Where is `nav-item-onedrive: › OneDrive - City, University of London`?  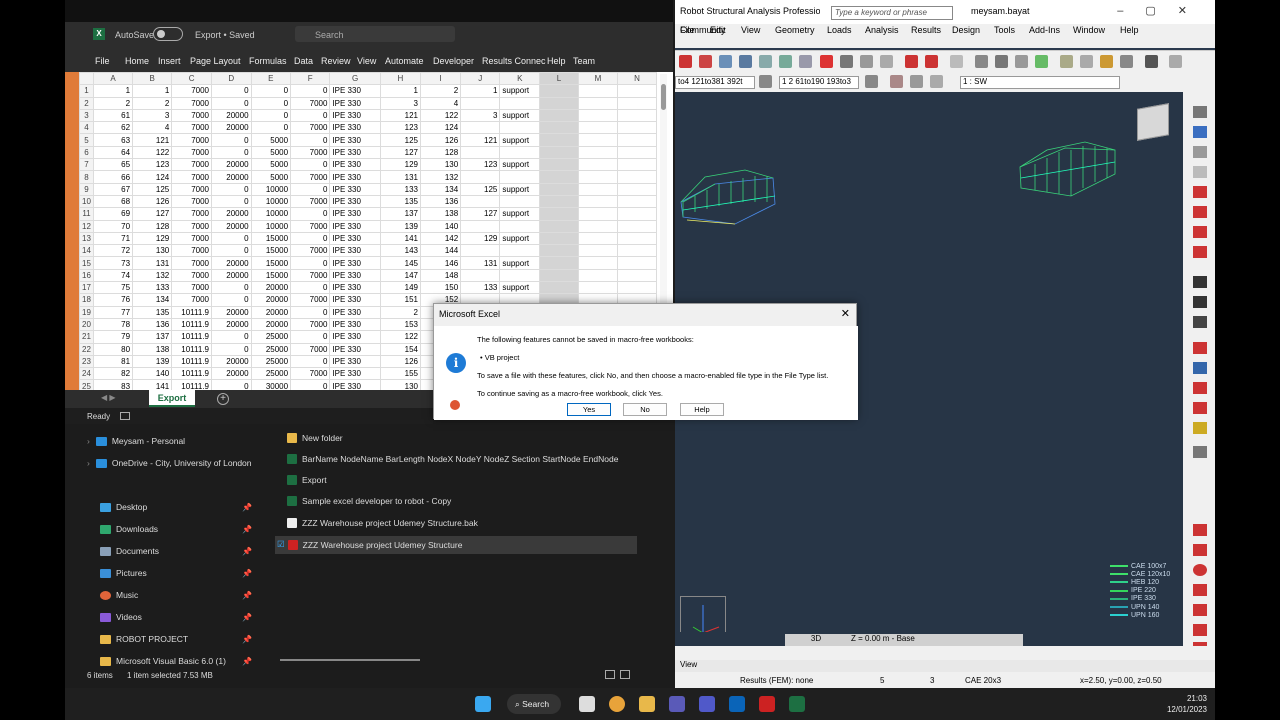 nav-item-onedrive: › OneDrive - City, University of London is located at coordinates (169, 463).